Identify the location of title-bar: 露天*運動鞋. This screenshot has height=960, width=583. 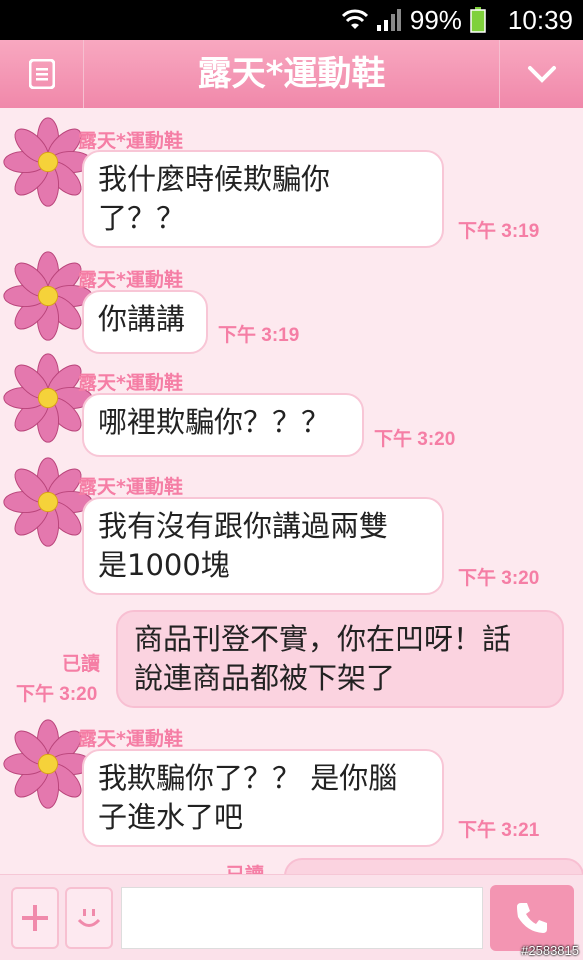
(291, 74).